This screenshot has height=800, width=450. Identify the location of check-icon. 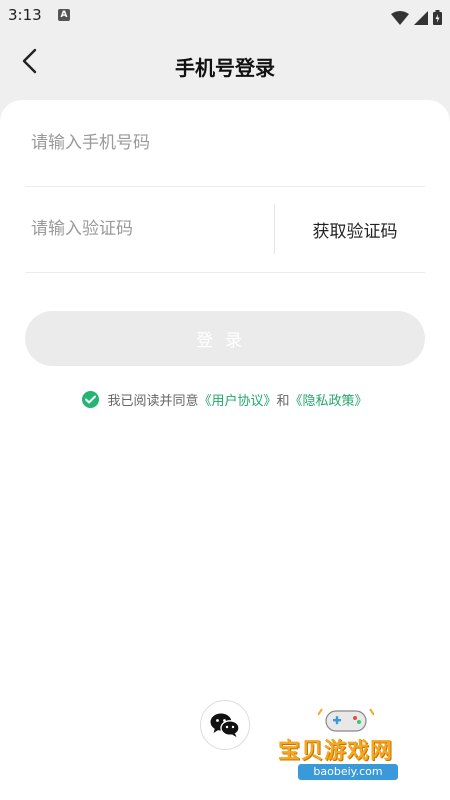
(91, 399).